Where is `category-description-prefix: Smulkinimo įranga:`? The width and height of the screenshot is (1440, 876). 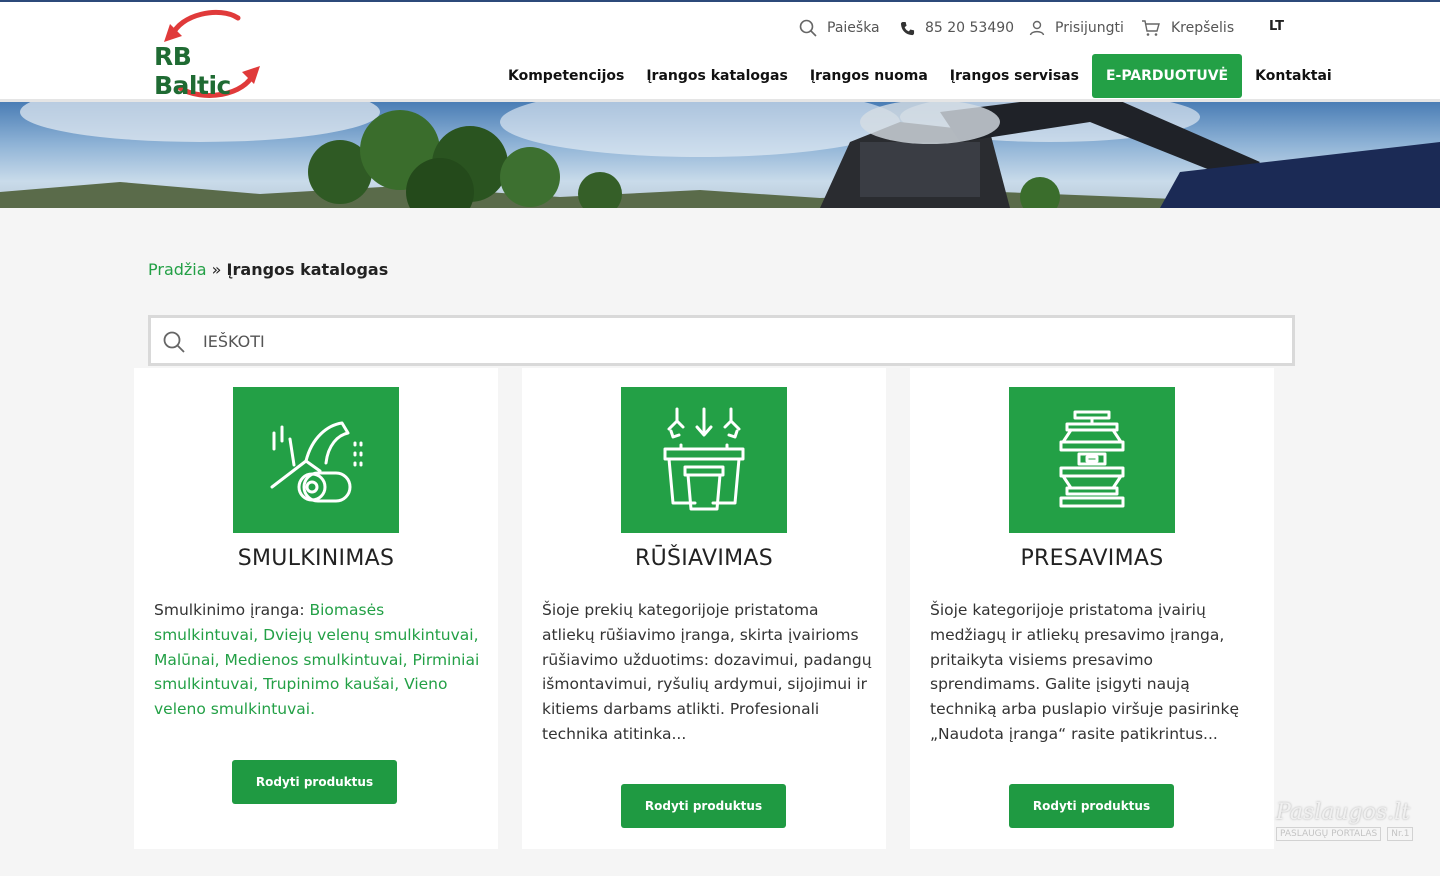
category-description-prefix: Smulkinimo įranga: is located at coordinates (232, 610).